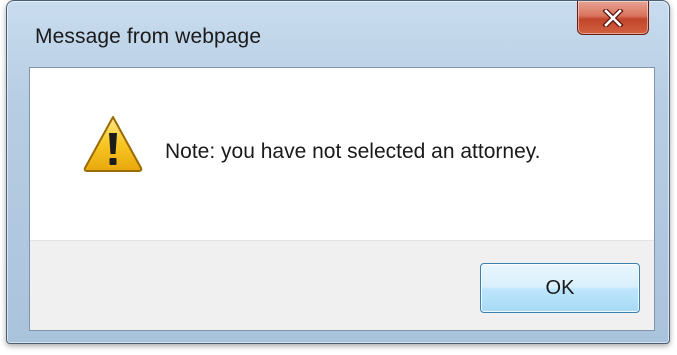  Describe the element at coordinates (353, 151) in the screenshot. I see `dialog-message: Note: you have not selected an attorney.` at that location.